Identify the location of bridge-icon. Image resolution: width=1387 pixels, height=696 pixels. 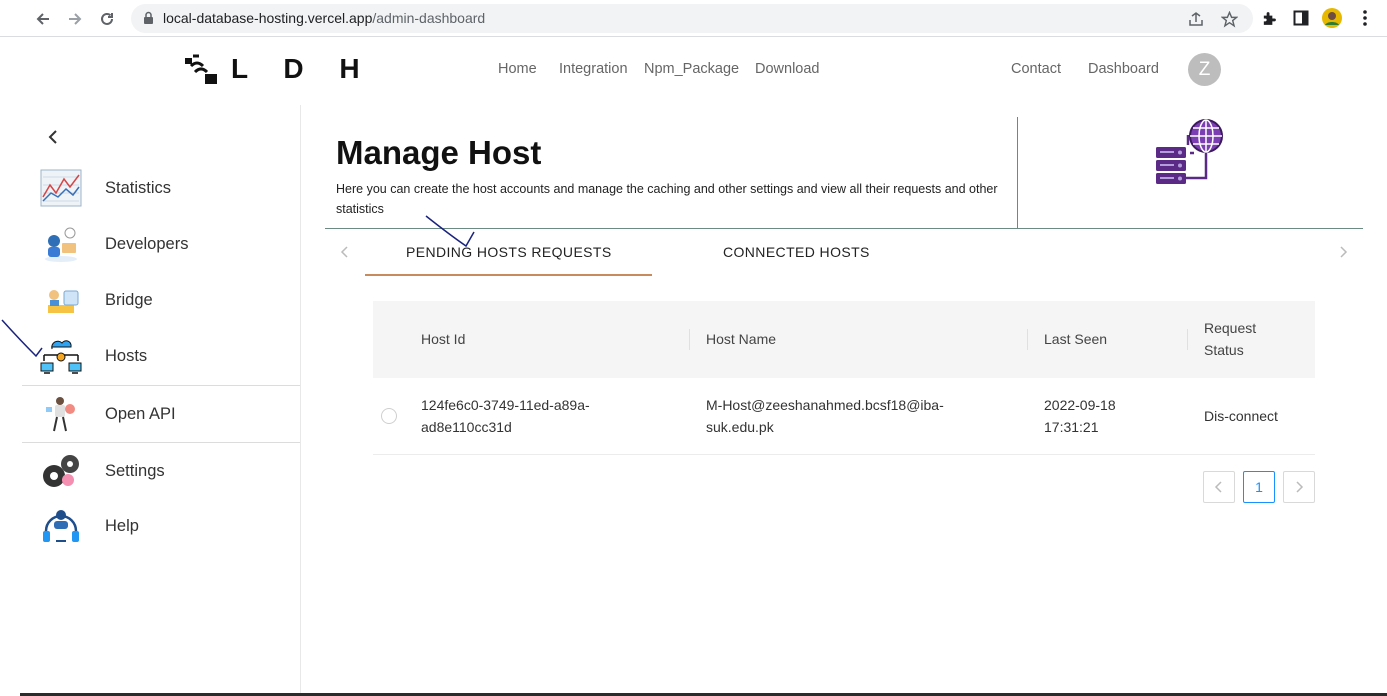
(63, 301).